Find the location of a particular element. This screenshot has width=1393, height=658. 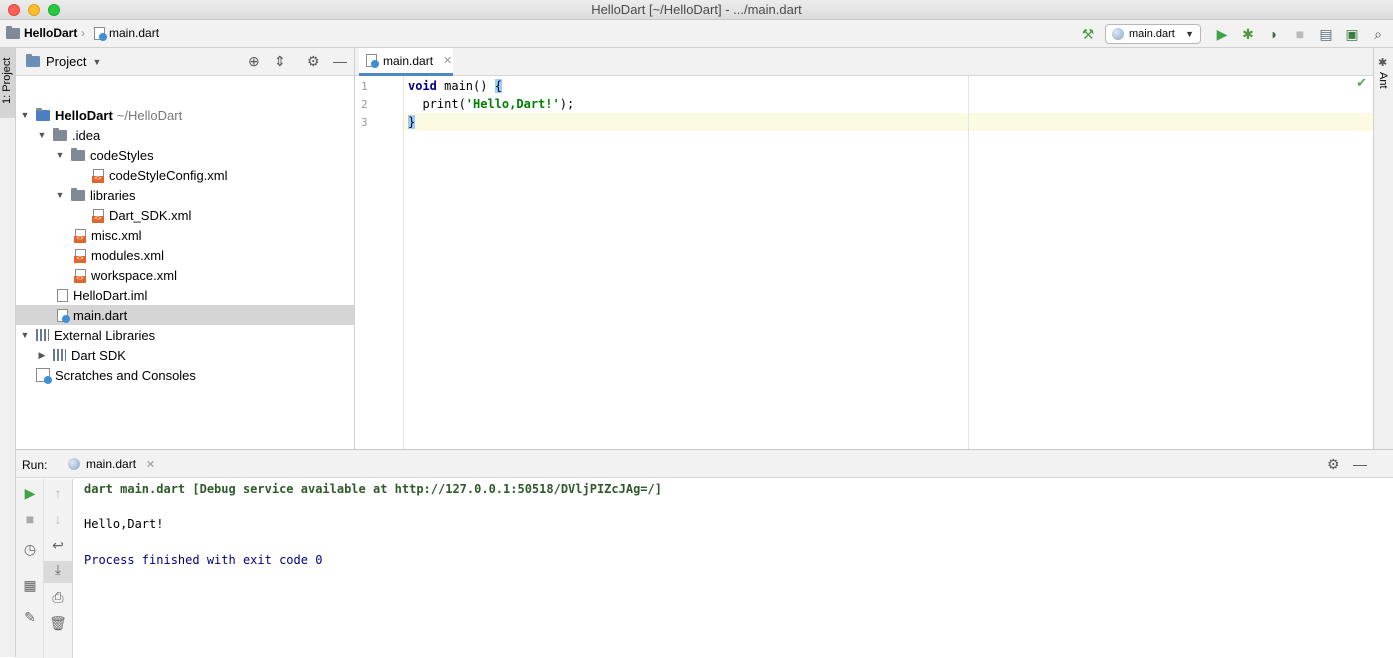

console-output-line: Hello,Dart! is located at coordinates (123, 524).